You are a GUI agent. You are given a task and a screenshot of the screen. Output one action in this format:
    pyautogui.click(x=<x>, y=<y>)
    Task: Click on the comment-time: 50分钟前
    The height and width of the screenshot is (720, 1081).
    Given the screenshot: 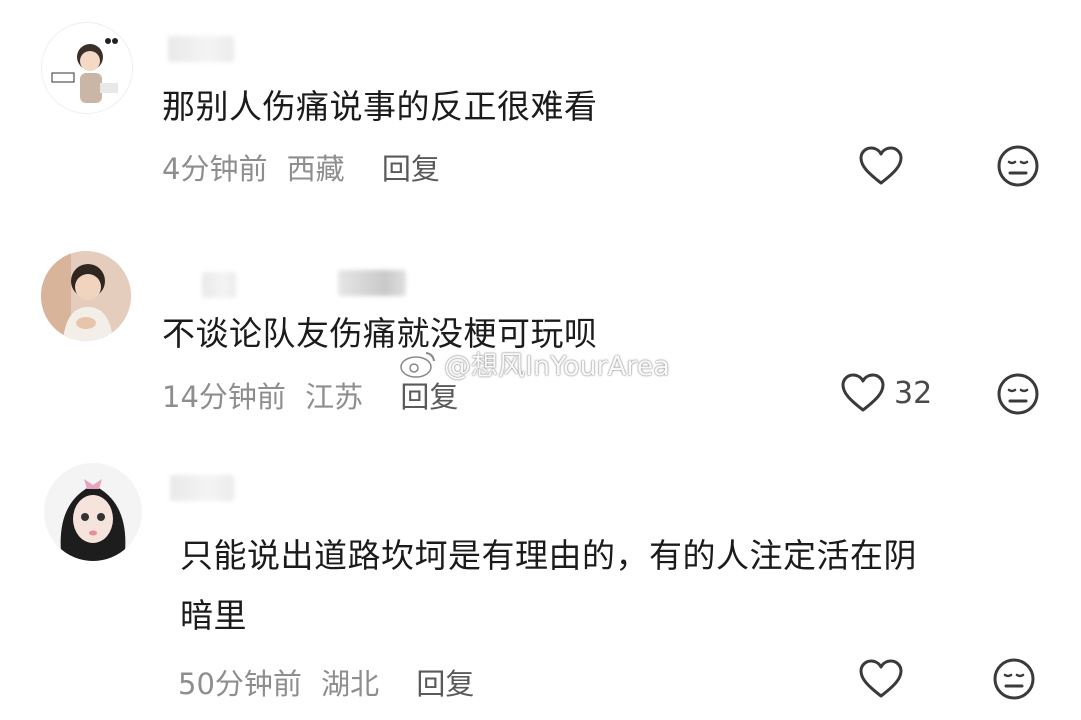 What is the action you would take?
    pyautogui.click(x=240, y=684)
    